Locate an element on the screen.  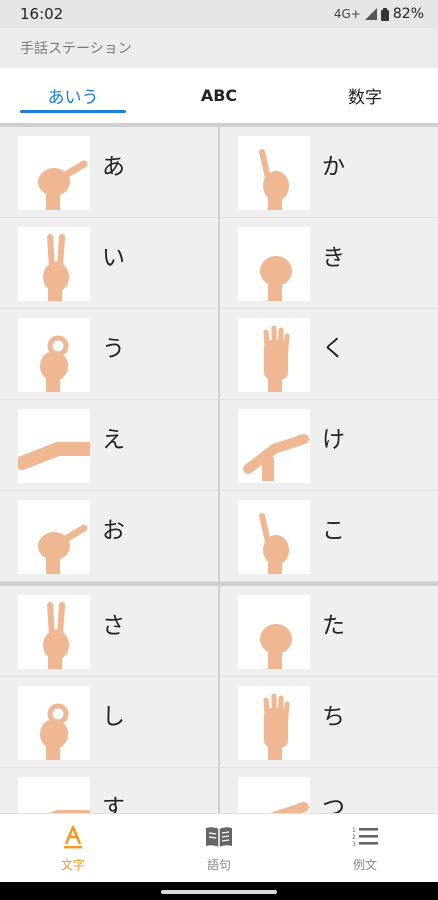
hand-sign-ka-icon is located at coordinates (274, 173).